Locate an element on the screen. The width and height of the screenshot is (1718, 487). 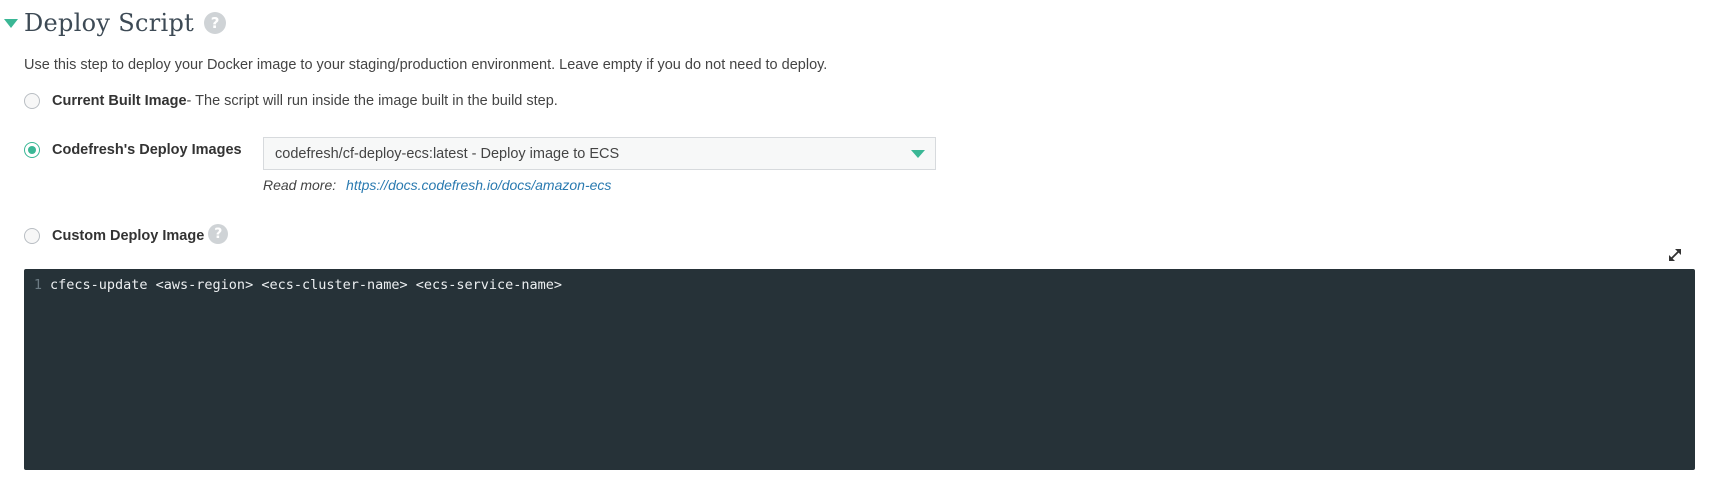
current-built-image-label: Current Built Image is located at coordinates (119, 101).